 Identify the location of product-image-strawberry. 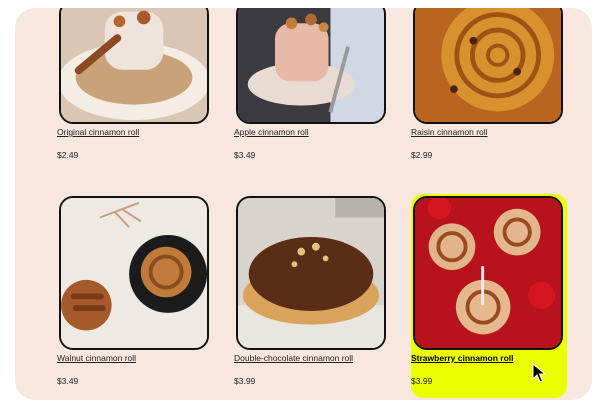
(488, 273).